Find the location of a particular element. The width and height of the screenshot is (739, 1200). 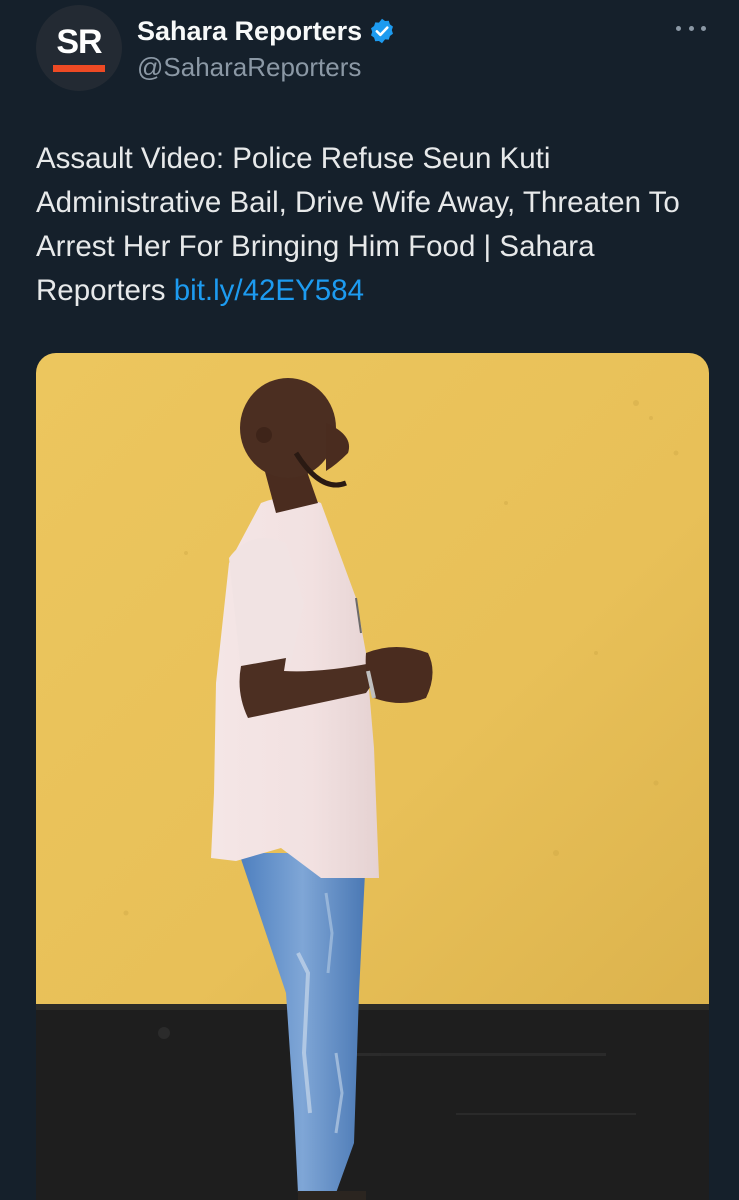

display-name: Sahara Reporters is located at coordinates (249, 31).